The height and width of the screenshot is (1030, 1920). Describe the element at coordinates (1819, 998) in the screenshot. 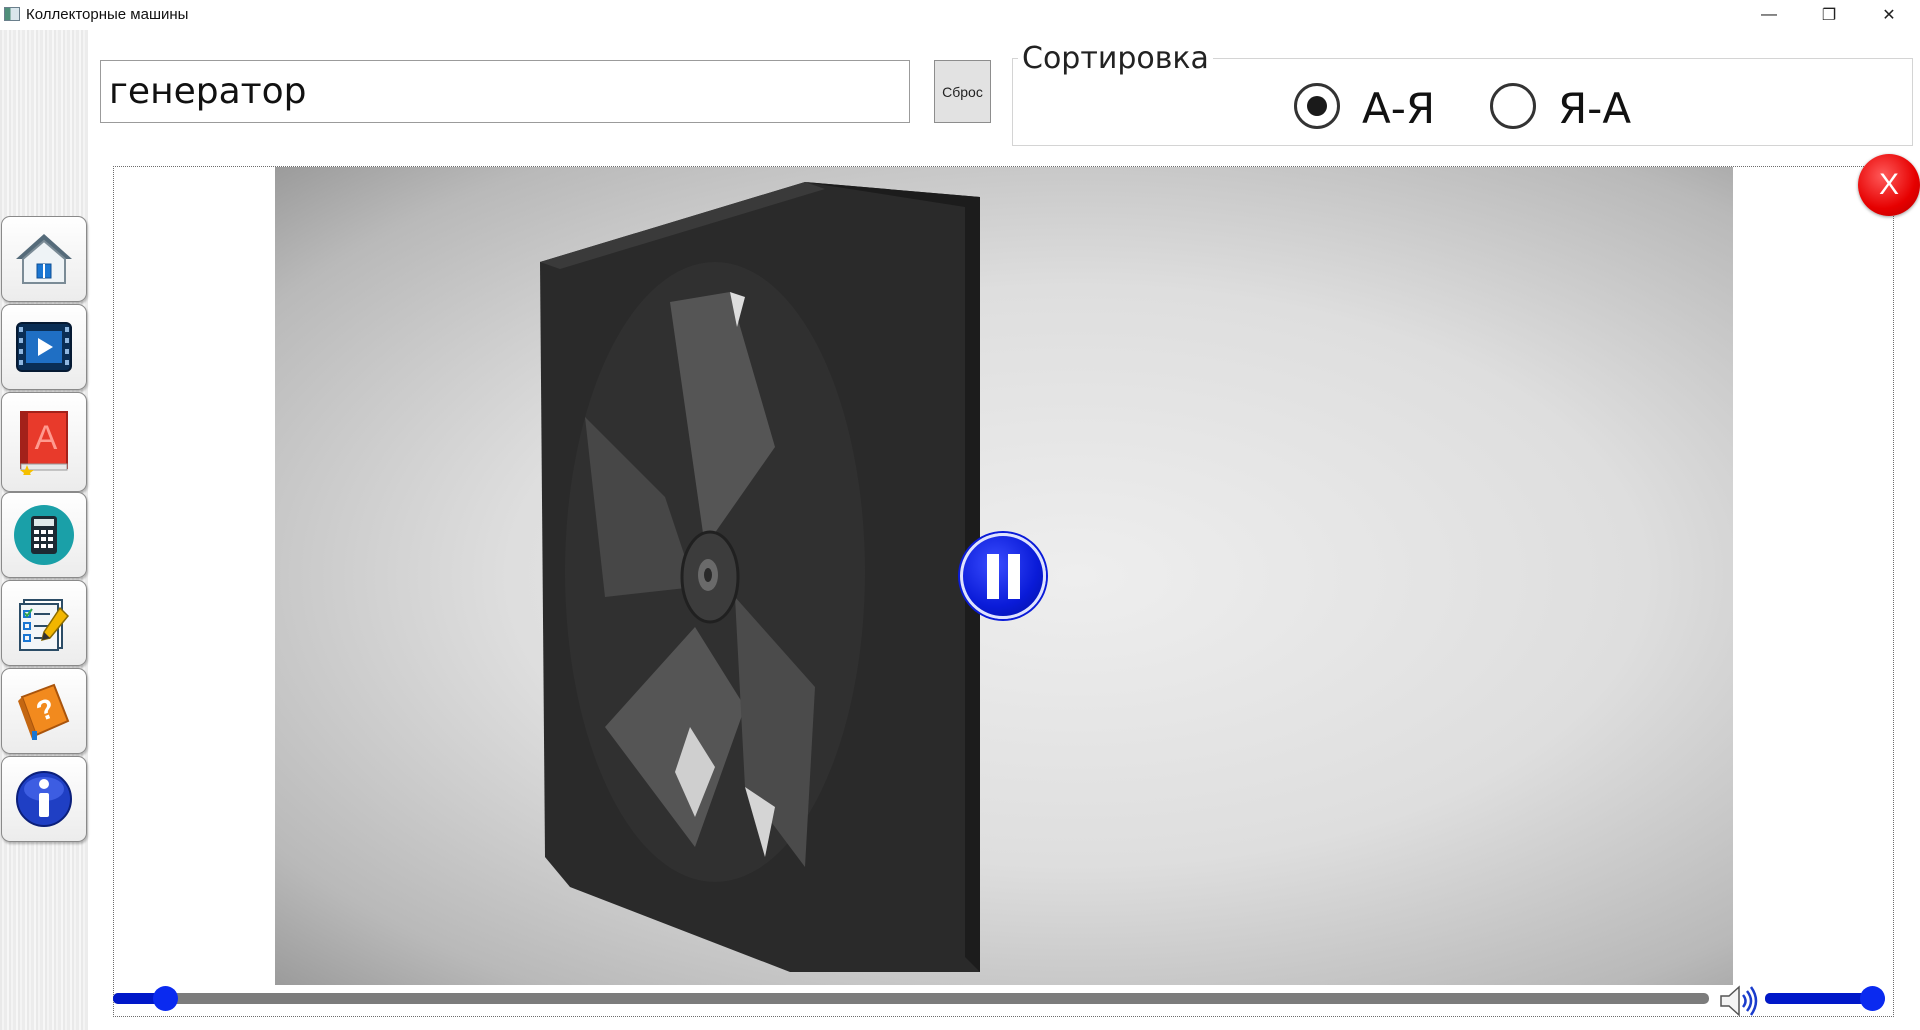

I see `volume-fill` at that location.